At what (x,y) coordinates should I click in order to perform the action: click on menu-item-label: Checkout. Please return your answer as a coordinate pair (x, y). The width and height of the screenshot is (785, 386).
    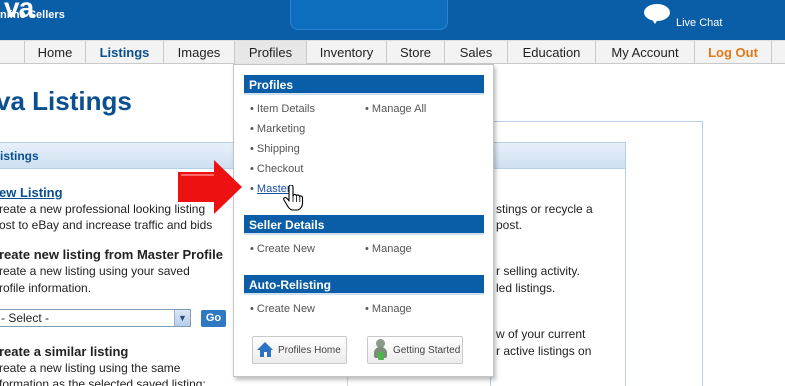
    Looking at the image, I should click on (280, 169).